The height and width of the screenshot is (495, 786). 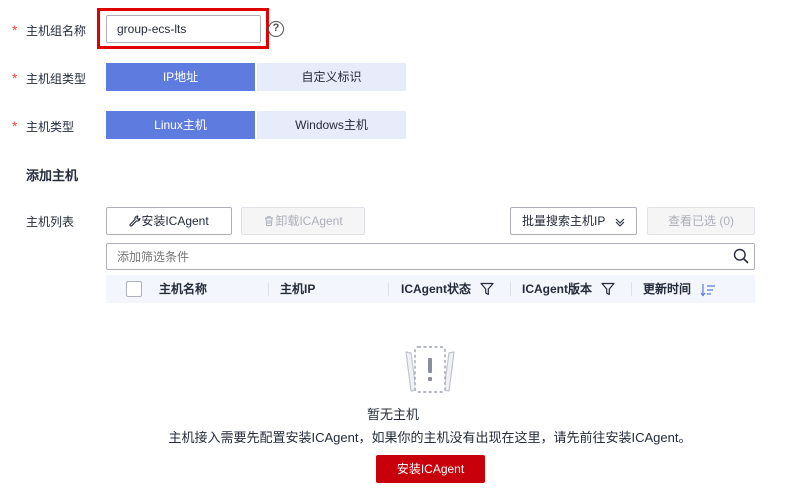 What do you see at coordinates (52, 175) in the screenshot?
I see `add-host-title: 添加主机` at bounding box center [52, 175].